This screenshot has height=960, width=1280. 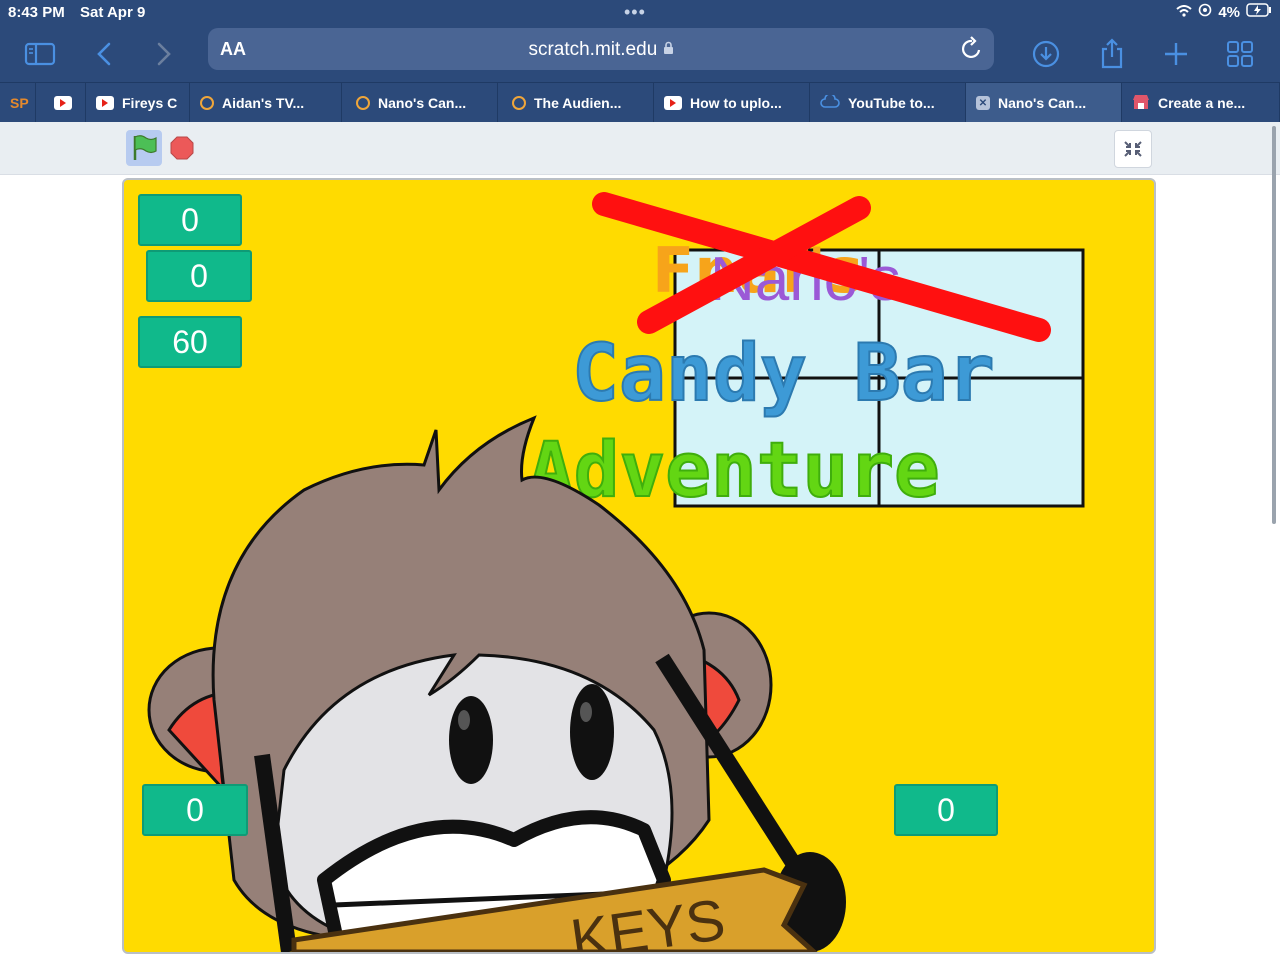 I want to click on battery-charging-icon, so click(x=1259, y=12).